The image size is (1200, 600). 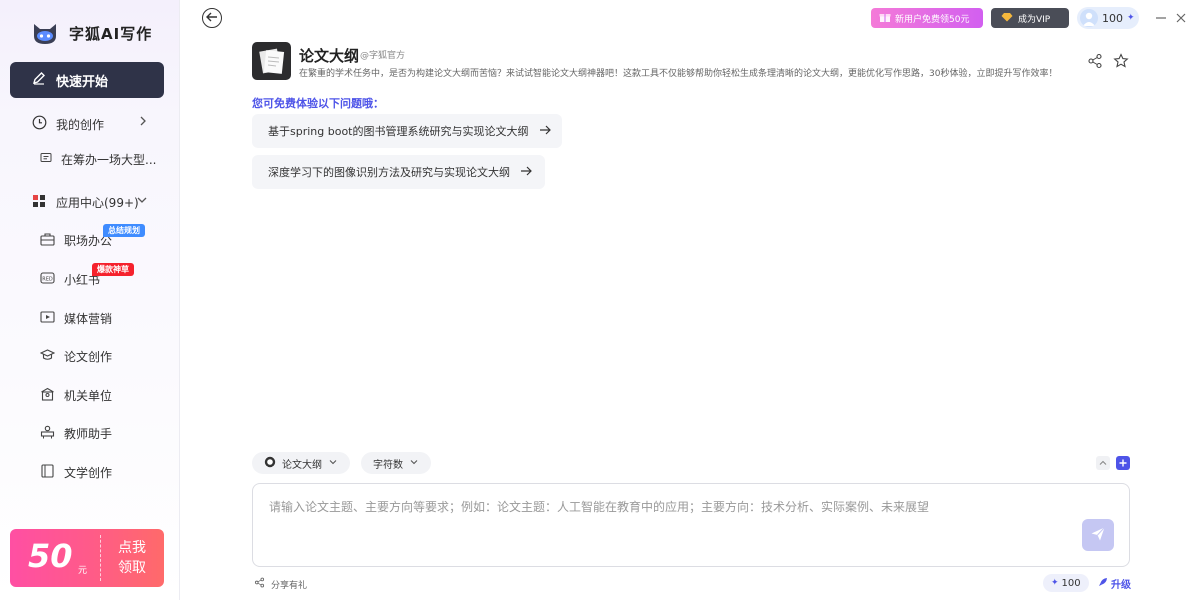 What do you see at coordinates (388, 465) in the screenshot?
I see `word-count-label: 字符数` at bounding box center [388, 465].